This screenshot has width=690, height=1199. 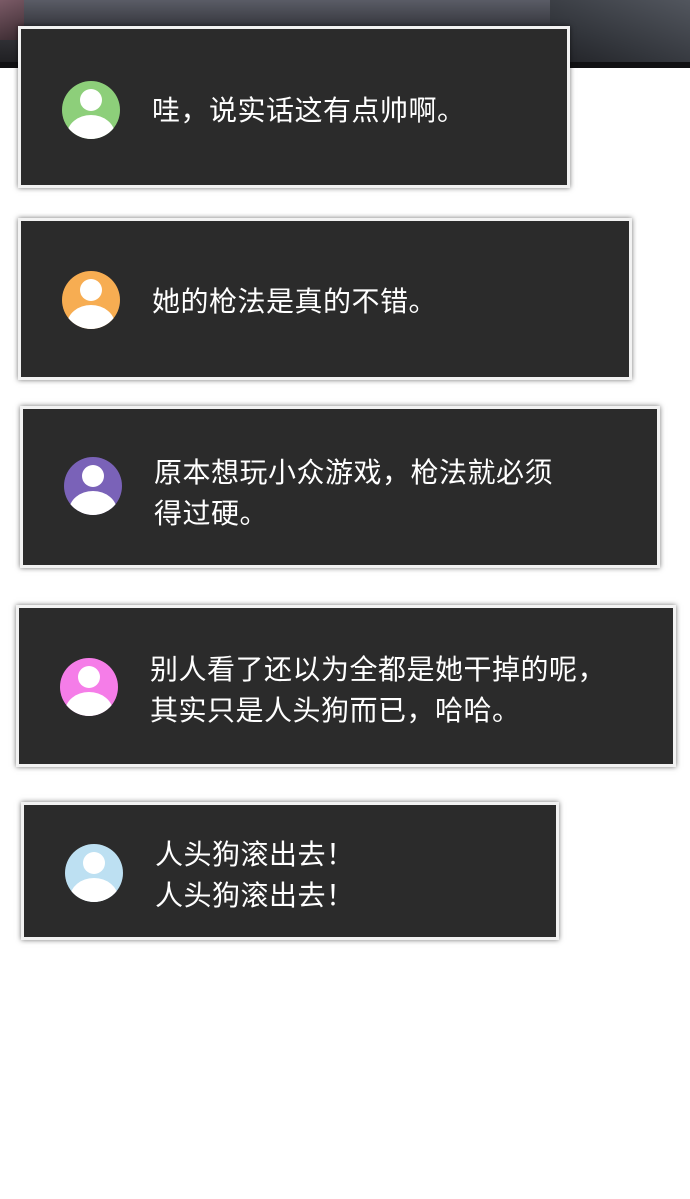 I want to click on comment-box: 人头狗滚出去！ 人头狗滚出去！, so click(x=290, y=871).